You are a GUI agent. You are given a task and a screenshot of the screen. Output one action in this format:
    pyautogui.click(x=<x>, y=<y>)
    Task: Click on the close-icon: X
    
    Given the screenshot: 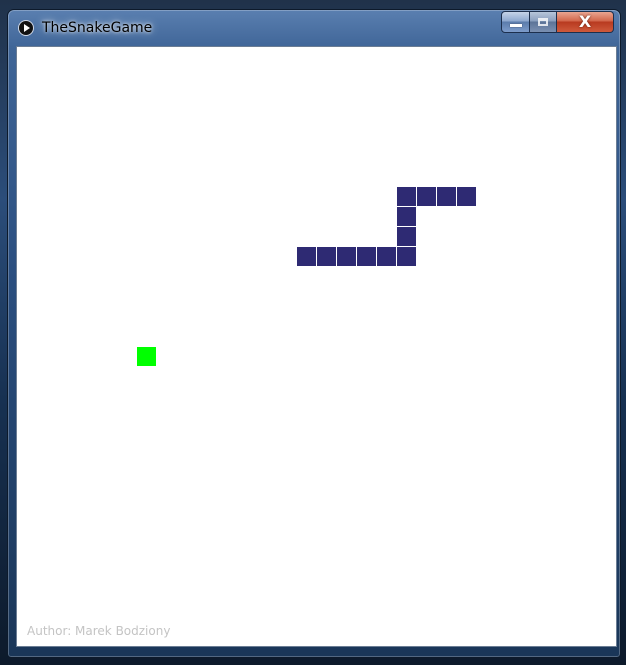 What is the action you would take?
    pyautogui.click(x=585, y=21)
    